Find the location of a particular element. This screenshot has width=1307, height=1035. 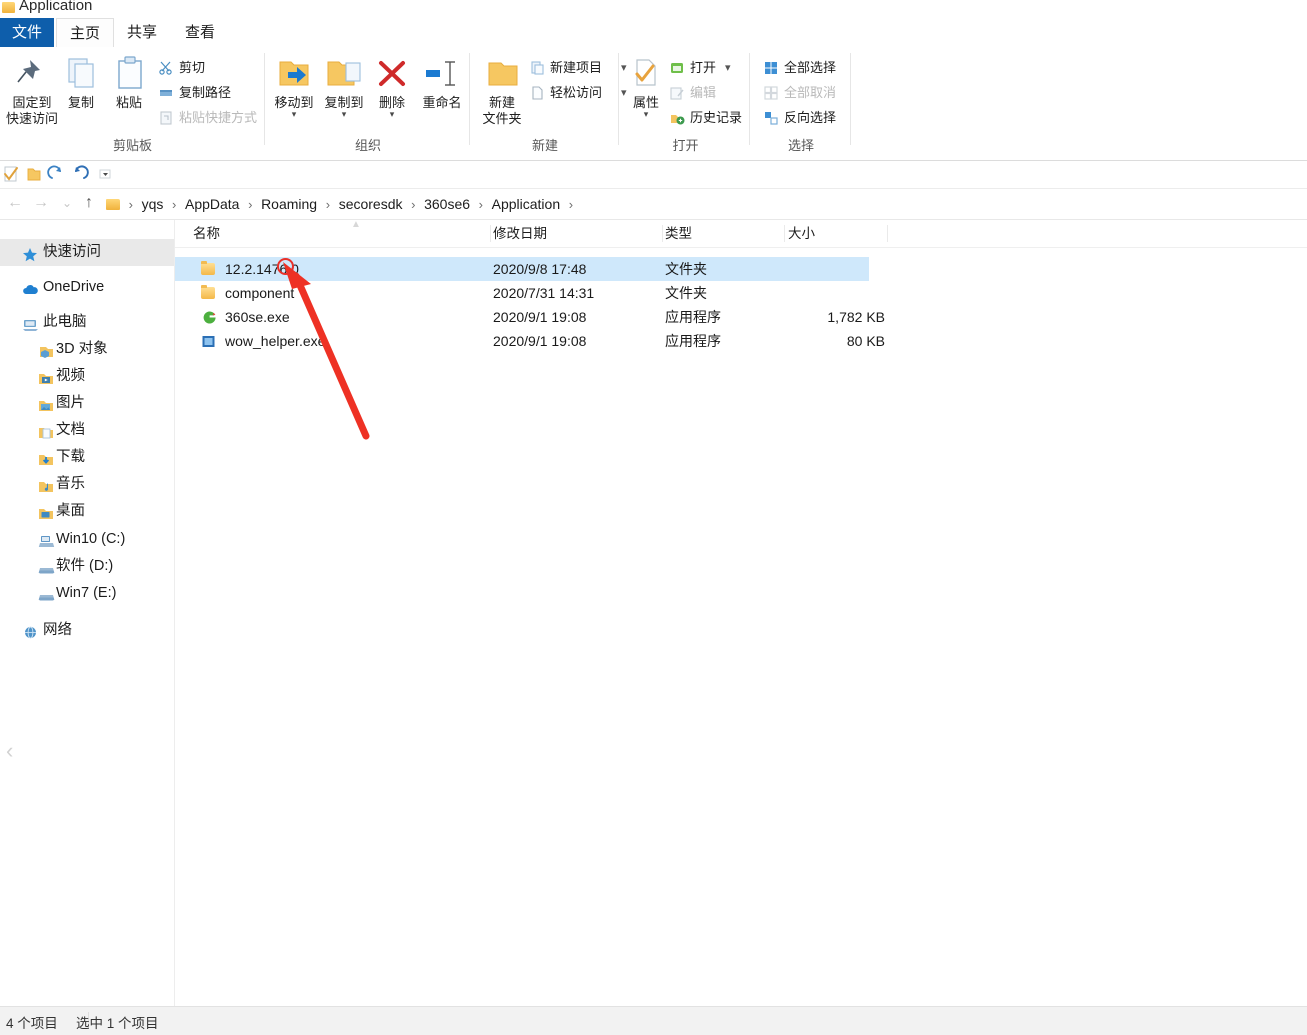

file-size-cell: 1,782 KB is located at coordinates (856, 317).